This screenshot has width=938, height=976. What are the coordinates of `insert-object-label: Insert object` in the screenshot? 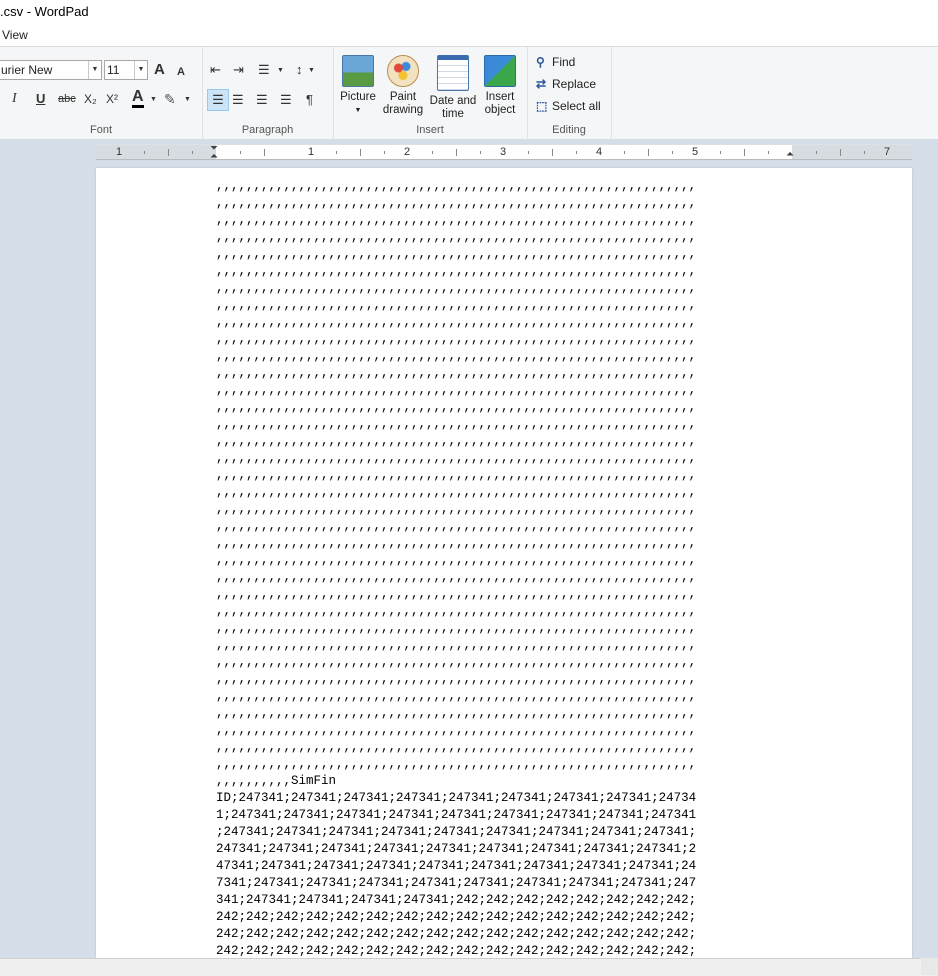 It's located at (500, 103).